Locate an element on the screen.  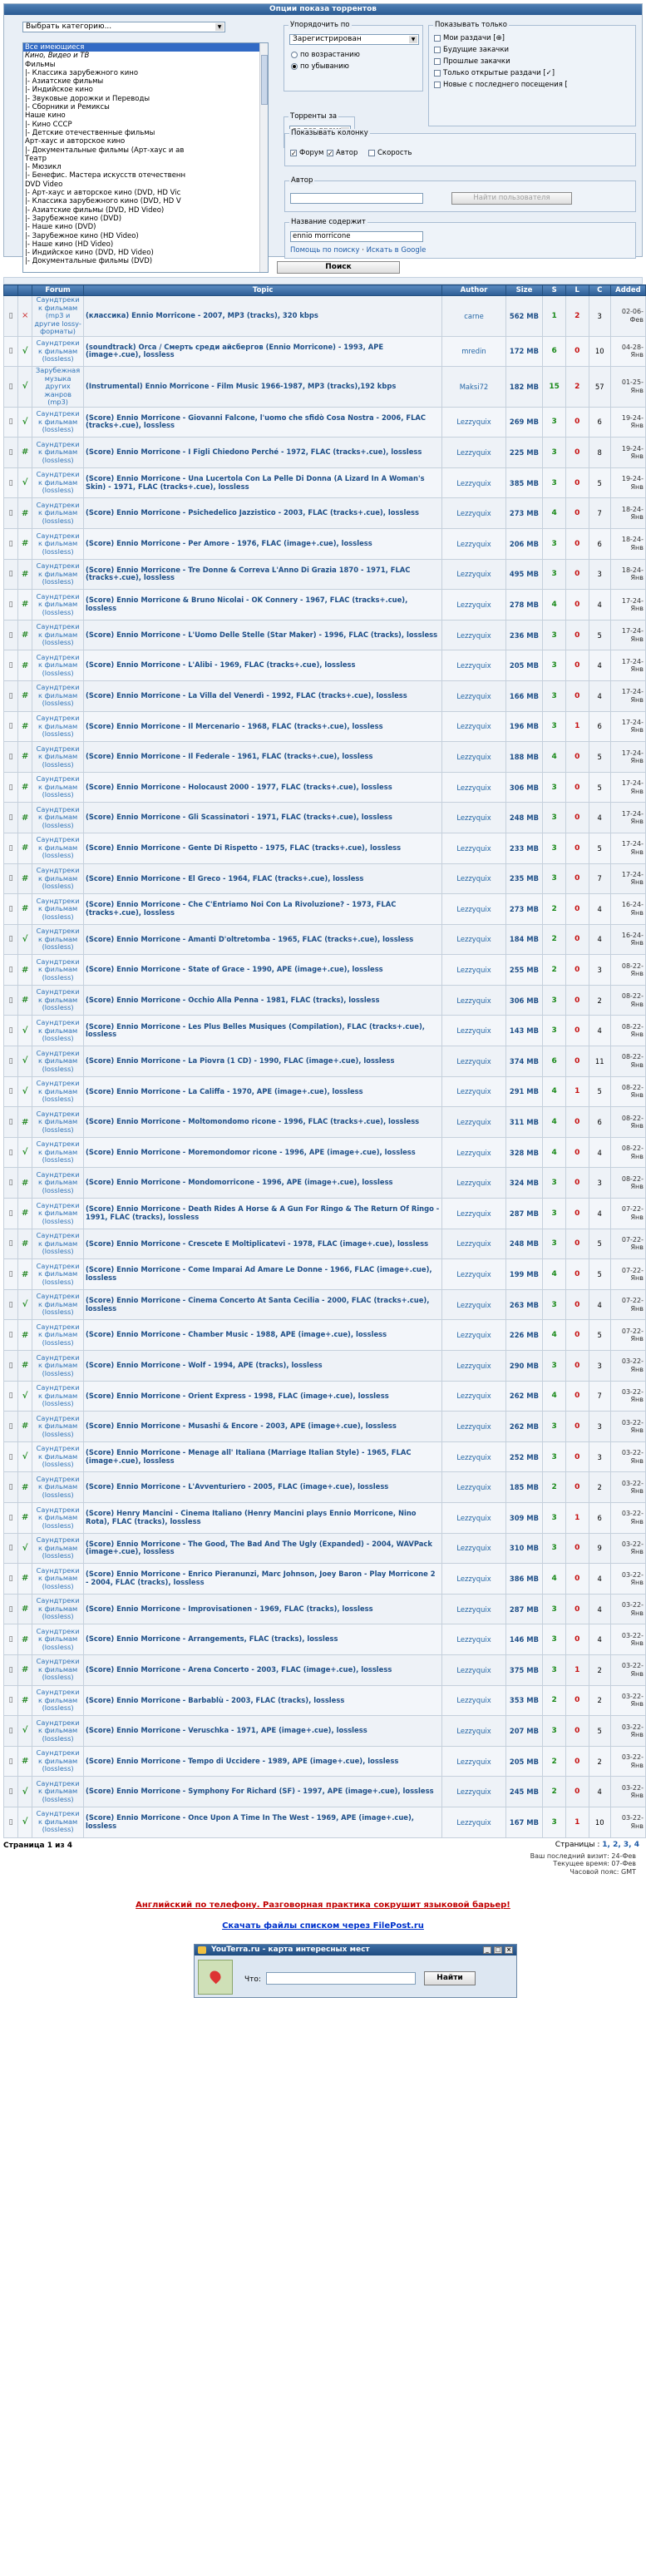
category-option: |- Азиатские фильмы is located at coordinates (145, 81).